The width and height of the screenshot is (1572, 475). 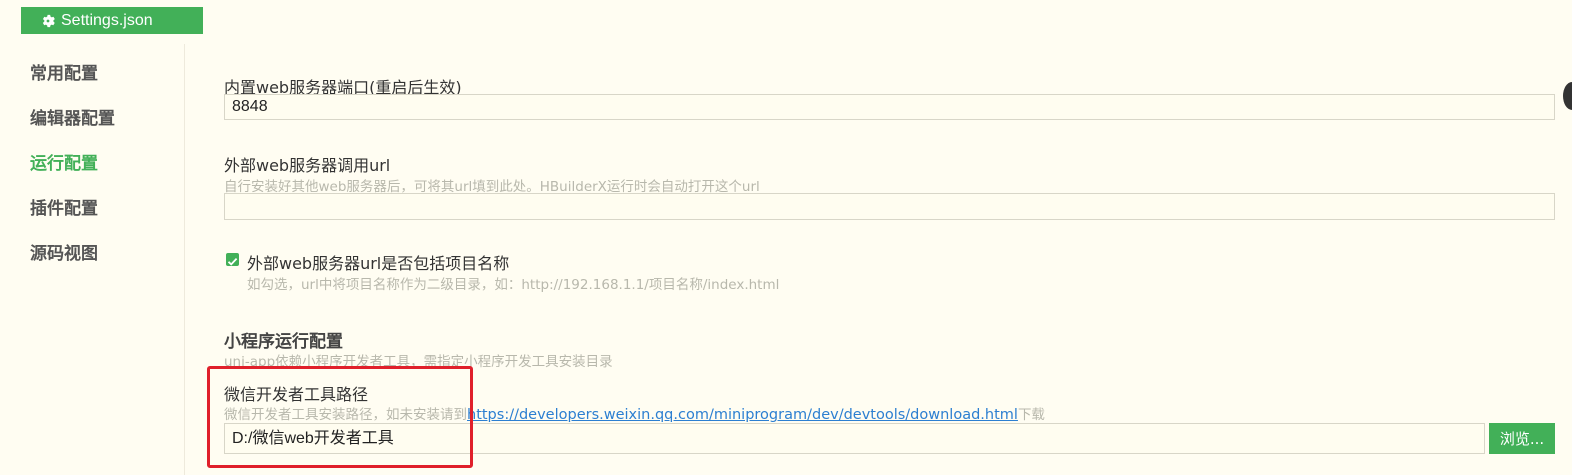 What do you see at coordinates (378, 263) in the screenshot?
I see `include-project-label: 外部web服务器url是否包括项目名称` at bounding box center [378, 263].